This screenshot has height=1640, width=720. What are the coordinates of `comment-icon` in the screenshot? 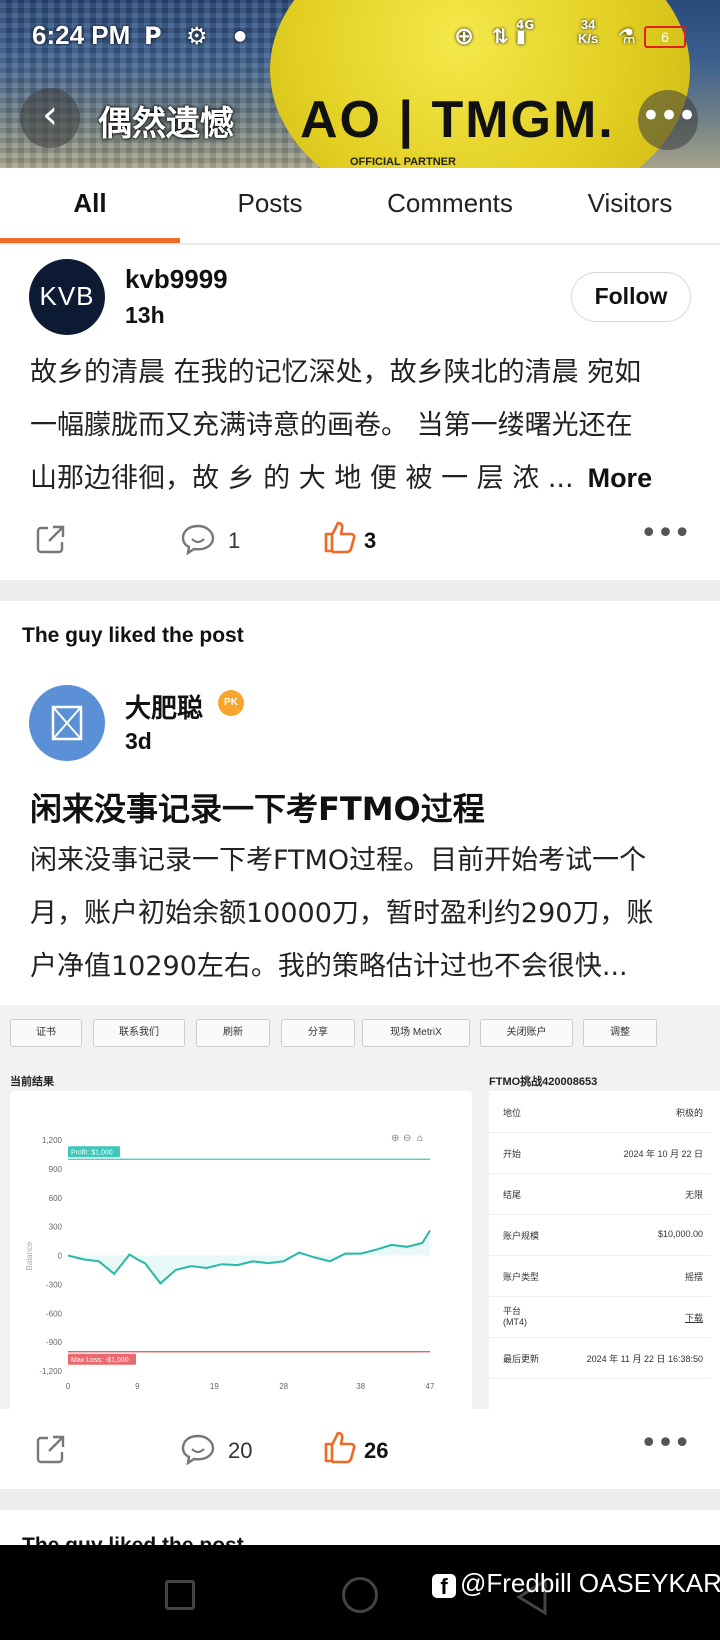 It's located at (198, 1450).